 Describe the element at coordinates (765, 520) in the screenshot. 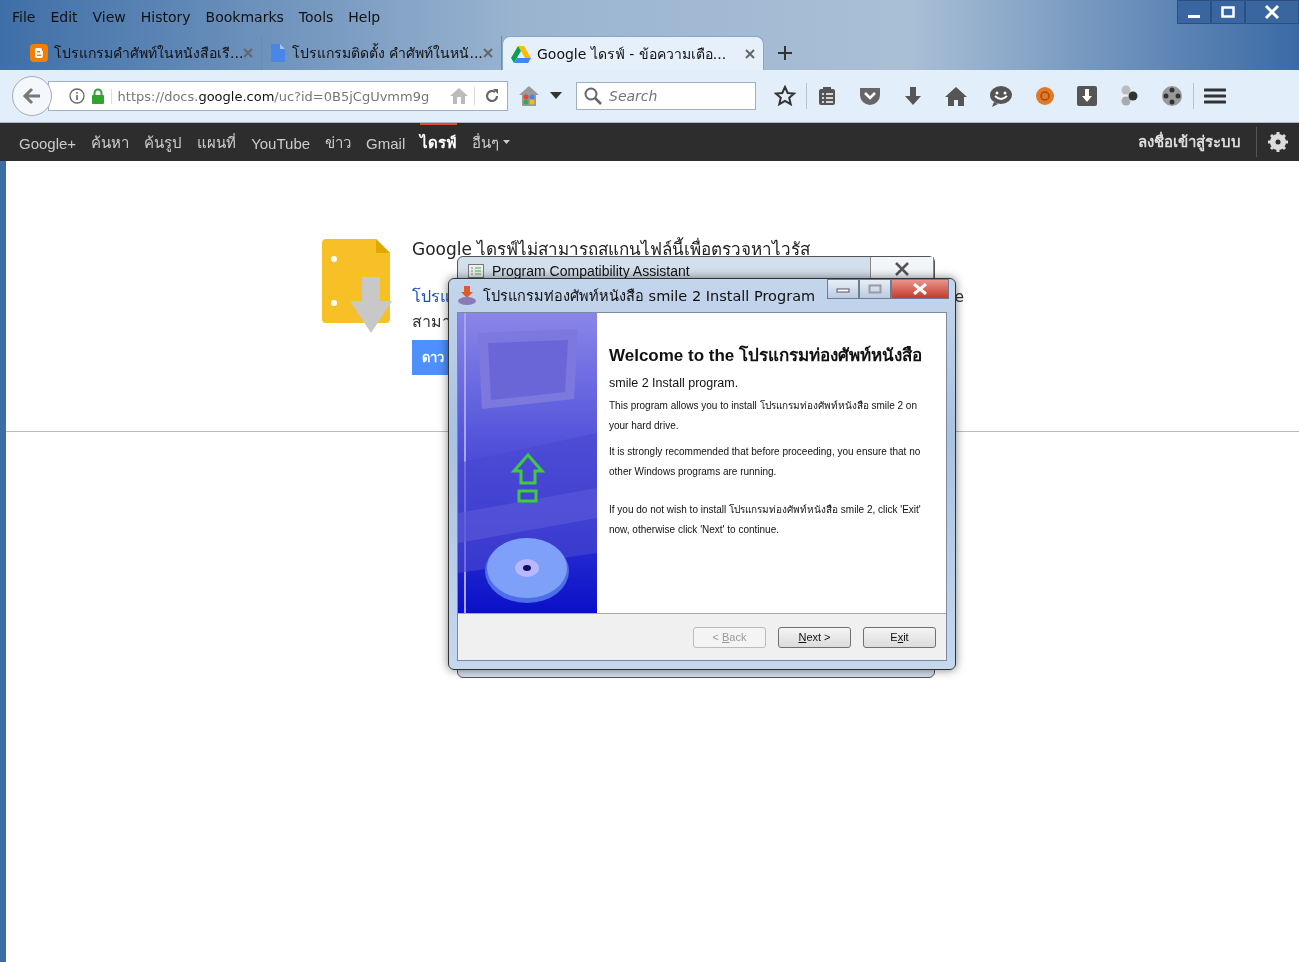

I see `dialog-paragraph: If you do not wish to install โปรแกรมท่องศัพท์หนังสือ smile 2, click 'Exit' now, otherwise click 'Next' to continue.` at that location.